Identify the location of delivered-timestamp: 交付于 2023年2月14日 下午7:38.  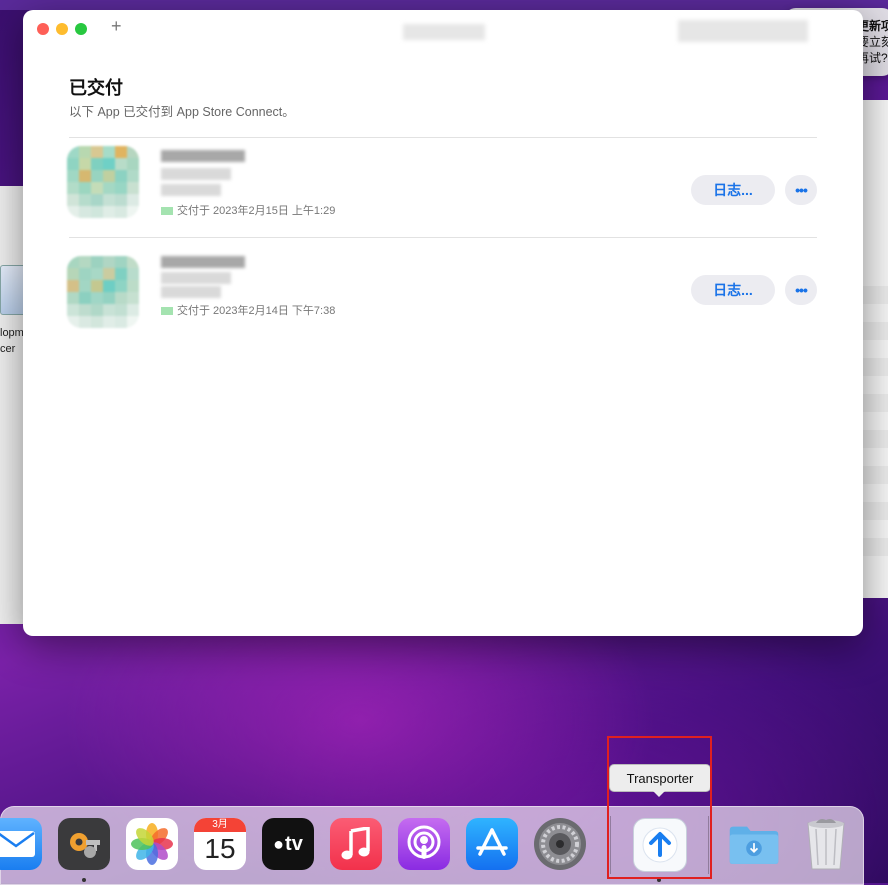
(248, 310).